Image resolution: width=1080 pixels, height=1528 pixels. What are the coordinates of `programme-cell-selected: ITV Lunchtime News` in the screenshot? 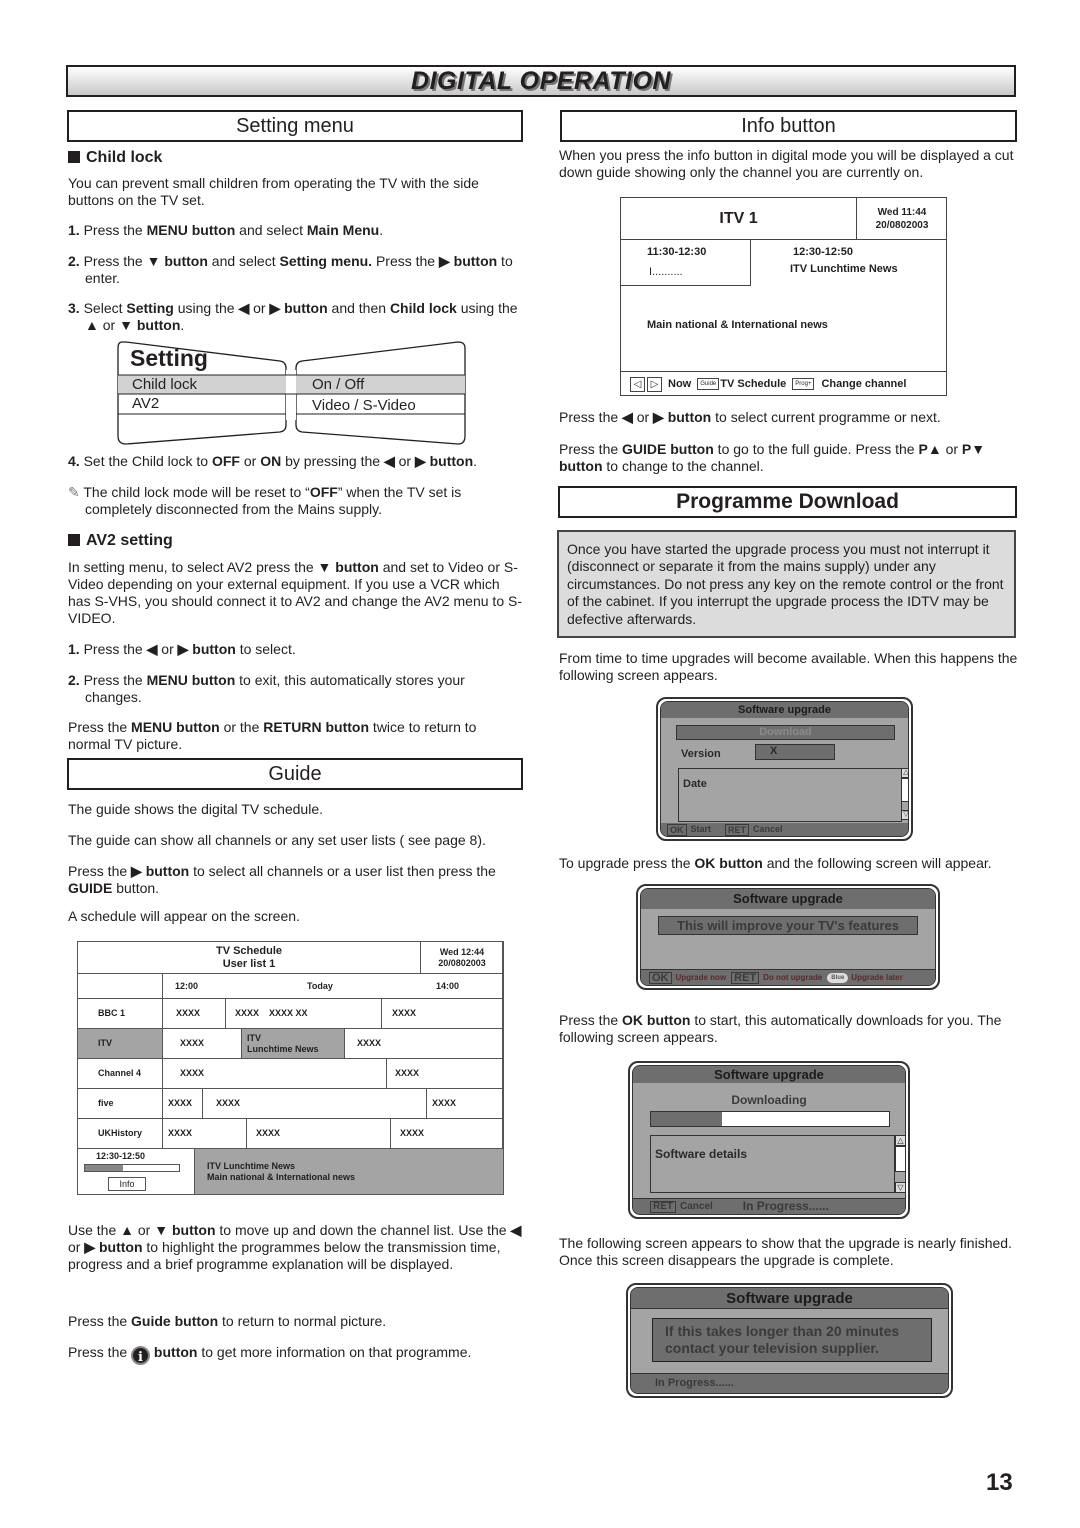 It's located at (293, 1043).